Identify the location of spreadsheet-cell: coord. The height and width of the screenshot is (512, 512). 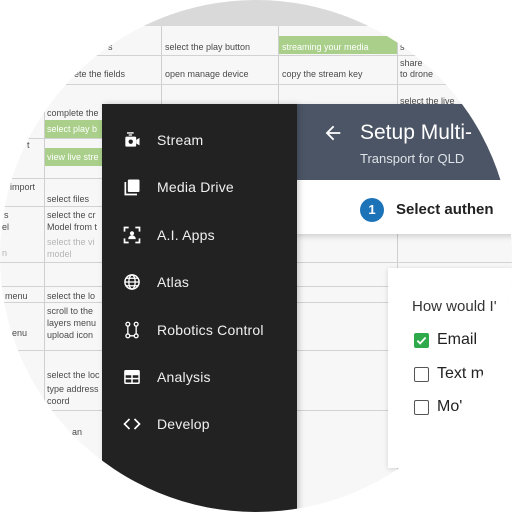
(58, 401).